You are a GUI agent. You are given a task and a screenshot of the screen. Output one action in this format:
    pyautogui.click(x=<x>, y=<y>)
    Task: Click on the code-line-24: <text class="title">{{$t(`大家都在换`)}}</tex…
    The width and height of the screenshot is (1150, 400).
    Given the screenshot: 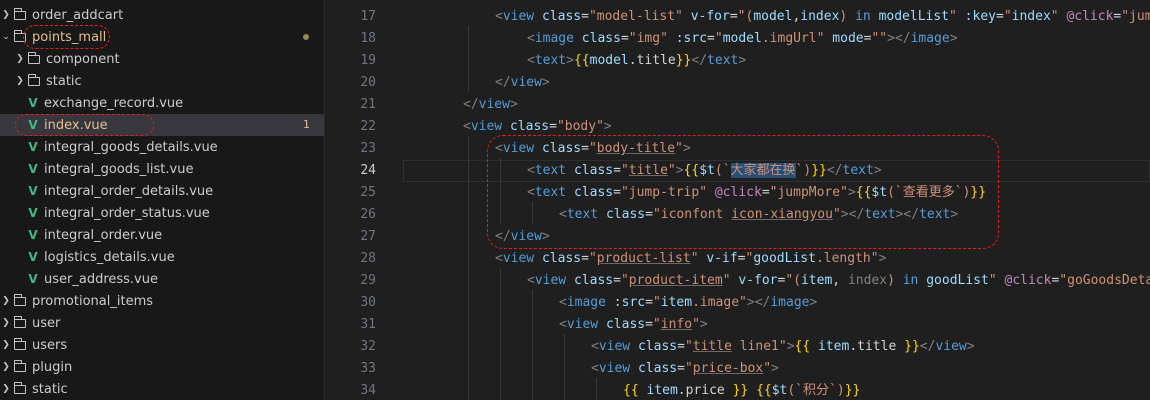 What is the action you would take?
    pyautogui.click(x=704, y=171)
    